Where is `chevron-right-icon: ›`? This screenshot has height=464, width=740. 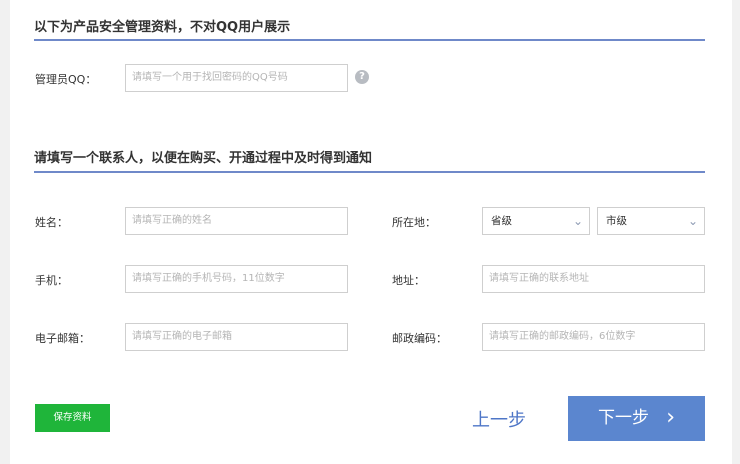
chevron-right-icon: › is located at coordinates (670, 417).